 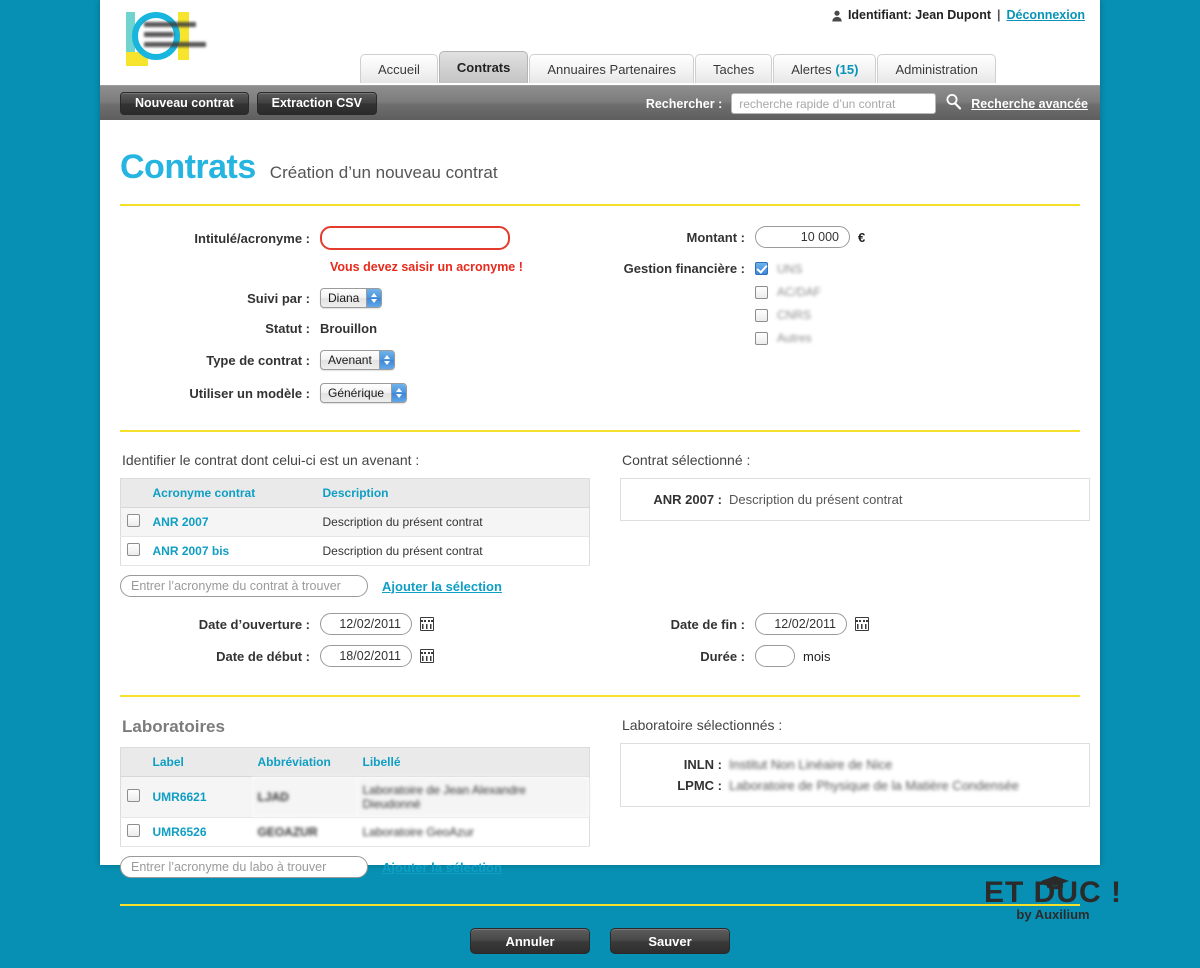 What do you see at coordinates (287, 328) in the screenshot?
I see `status-label: Statut :` at bounding box center [287, 328].